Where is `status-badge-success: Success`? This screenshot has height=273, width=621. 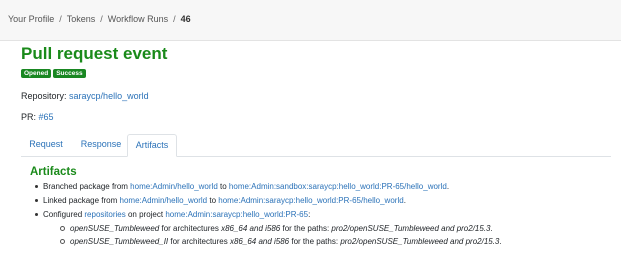
status-badge-success: Success is located at coordinates (69, 73).